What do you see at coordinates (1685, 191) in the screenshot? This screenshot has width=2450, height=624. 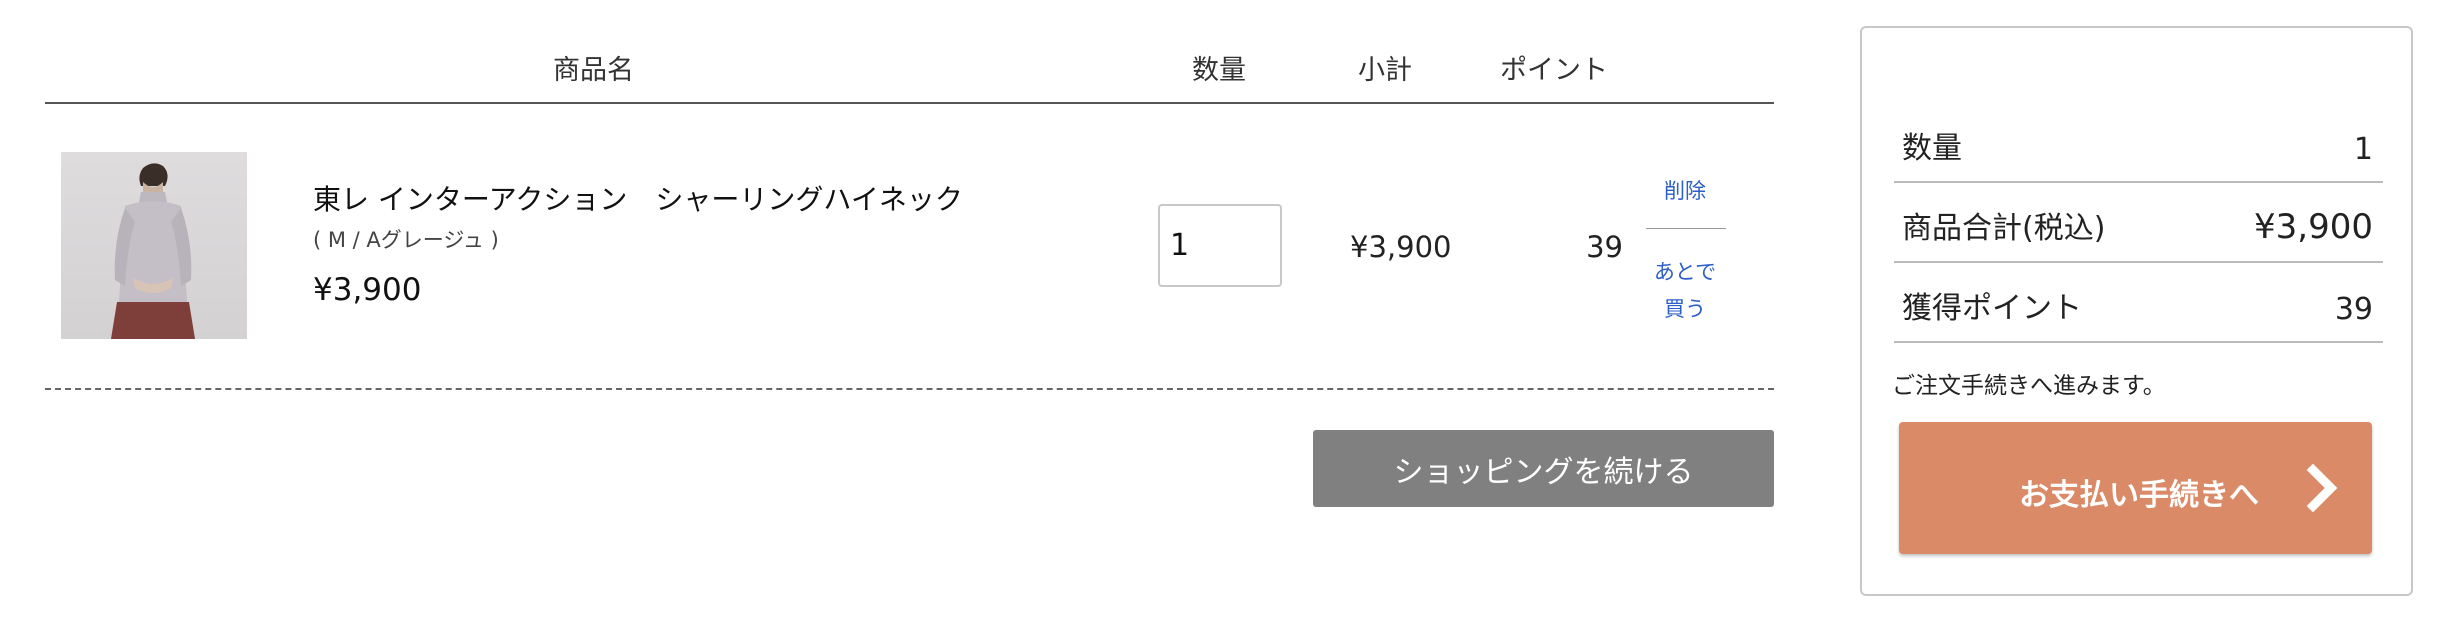 I see `delete-link: 削除` at bounding box center [1685, 191].